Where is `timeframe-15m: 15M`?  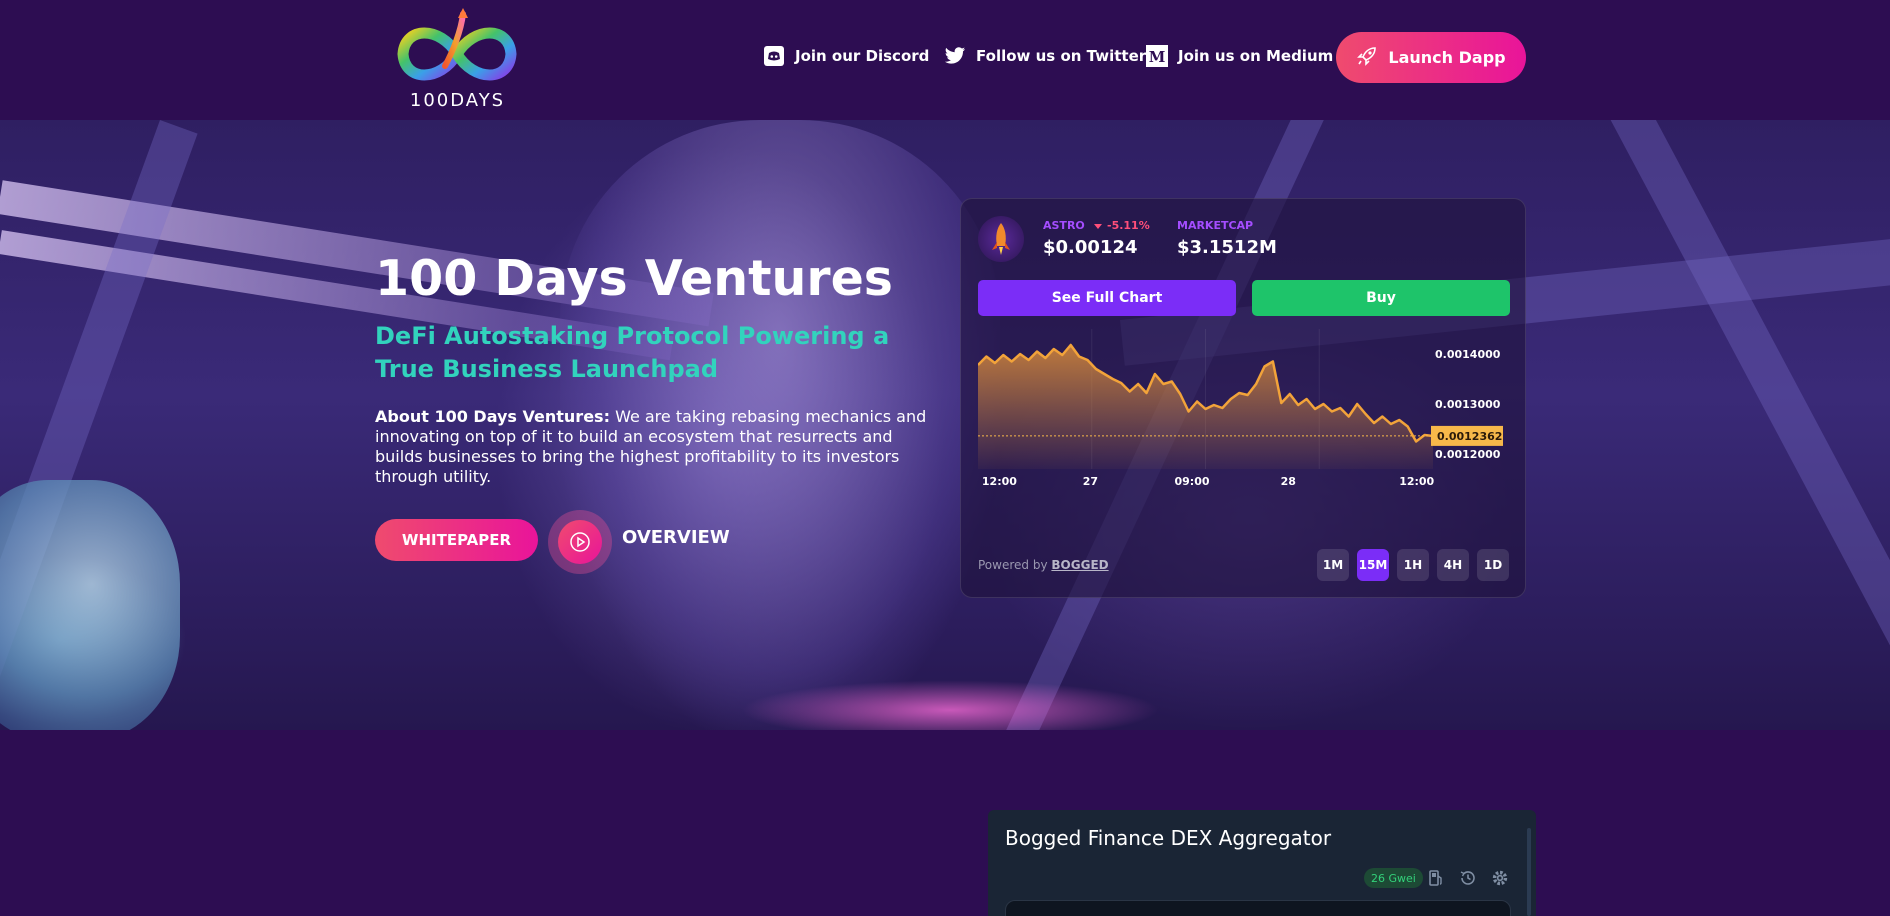 timeframe-15m: 15M is located at coordinates (1373, 565).